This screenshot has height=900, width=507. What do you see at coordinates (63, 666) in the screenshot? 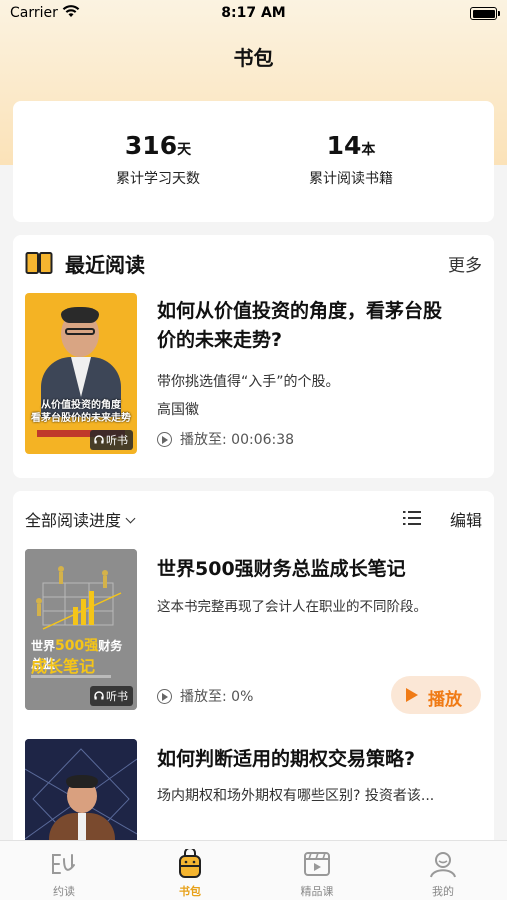
I see `cover-subtitle: 成长笔记` at bounding box center [63, 666].